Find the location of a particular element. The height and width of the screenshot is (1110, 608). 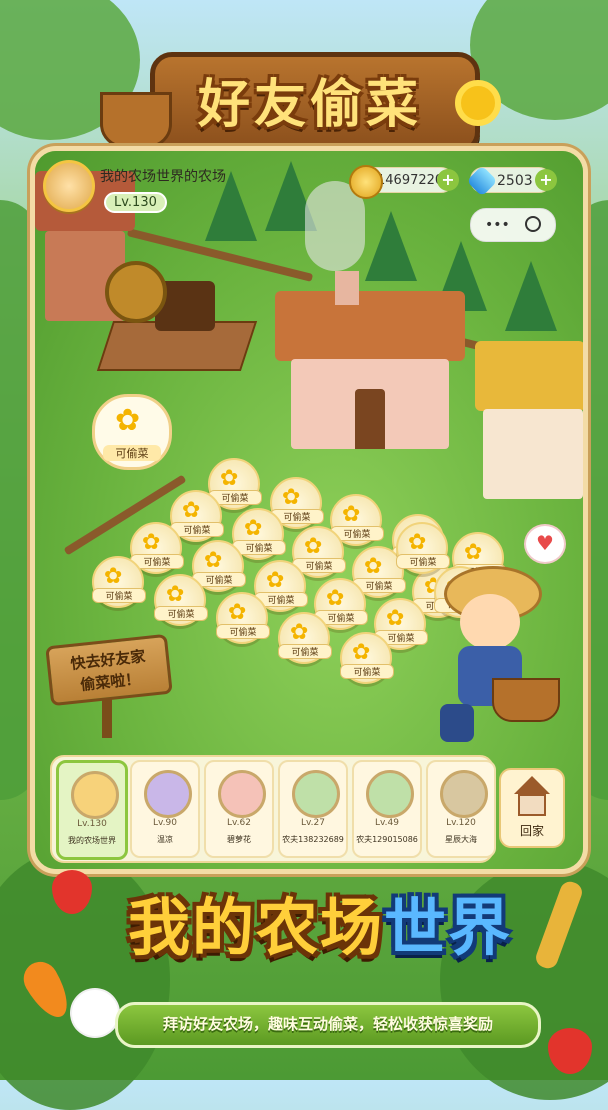

friend-name: 我的农场世界 is located at coordinates (92, 840).